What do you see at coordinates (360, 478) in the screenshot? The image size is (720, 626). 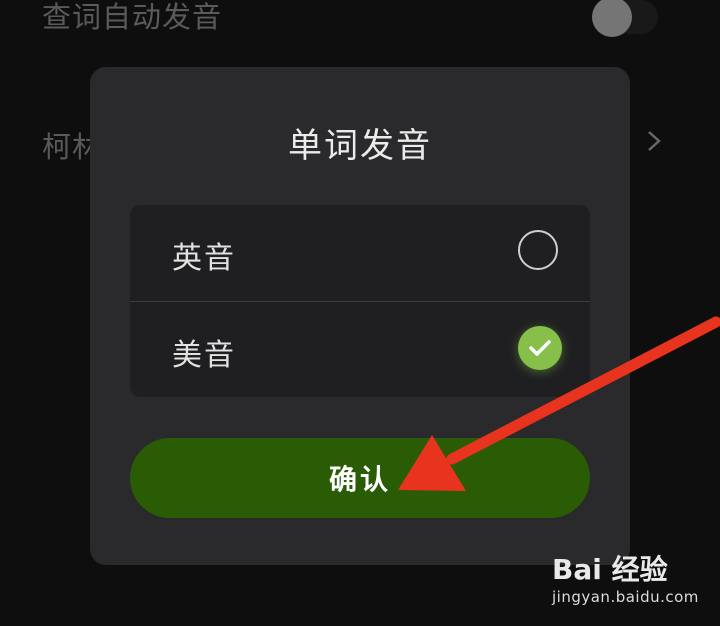 I see `confirm-button: 确认` at bounding box center [360, 478].